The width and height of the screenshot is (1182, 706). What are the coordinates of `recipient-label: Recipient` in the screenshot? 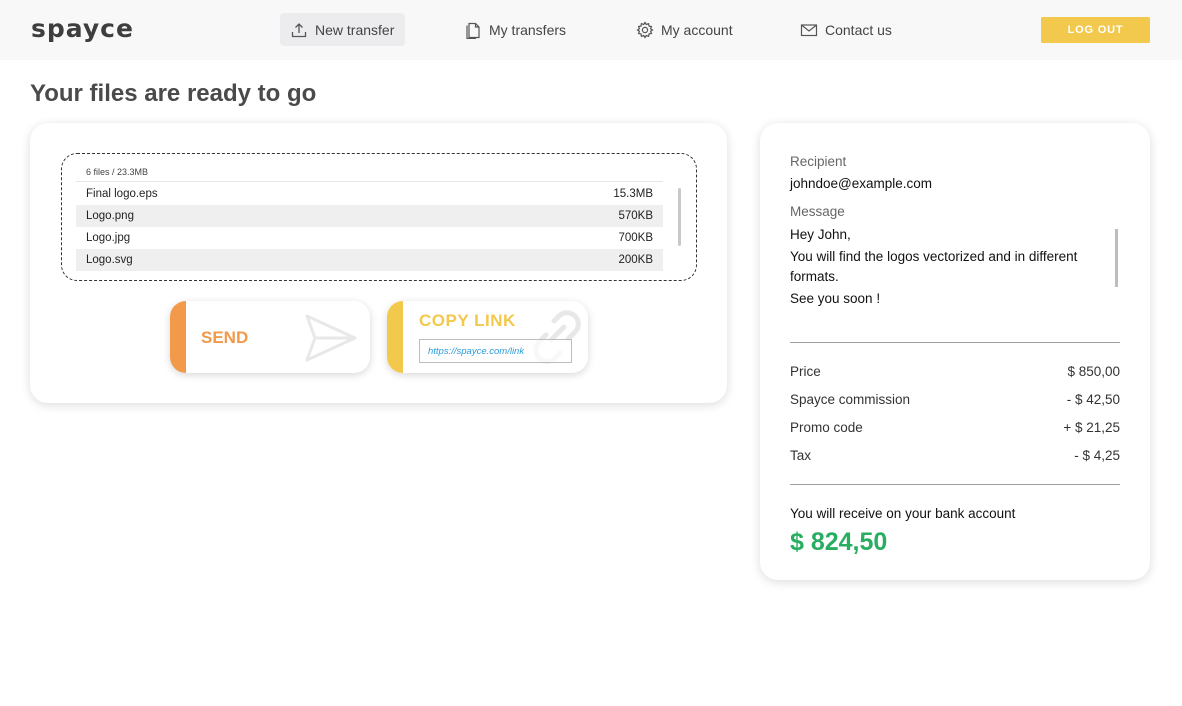 It's located at (818, 161).